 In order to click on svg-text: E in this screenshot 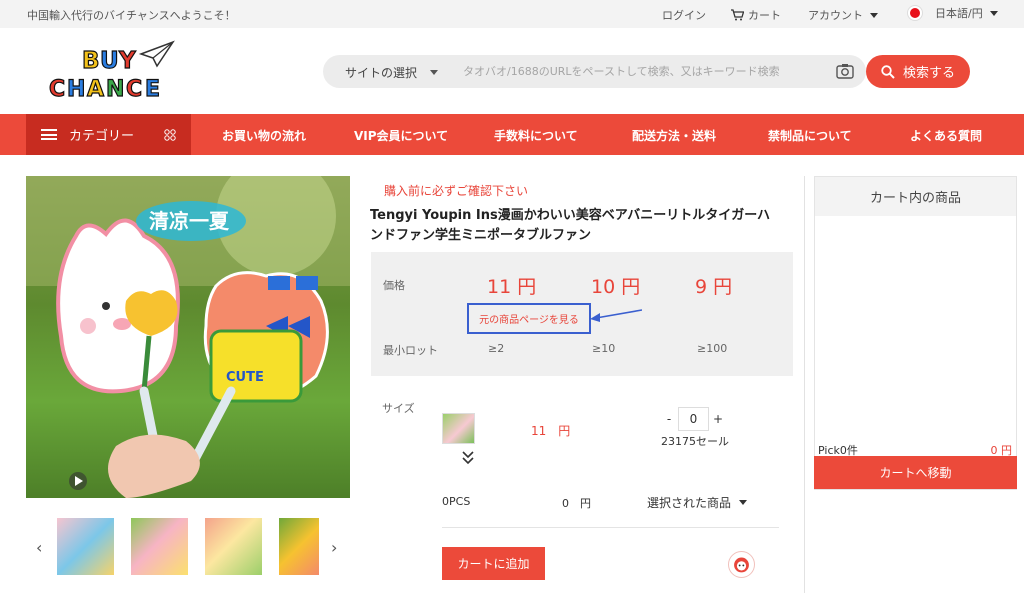, I will do `click(152, 89)`.